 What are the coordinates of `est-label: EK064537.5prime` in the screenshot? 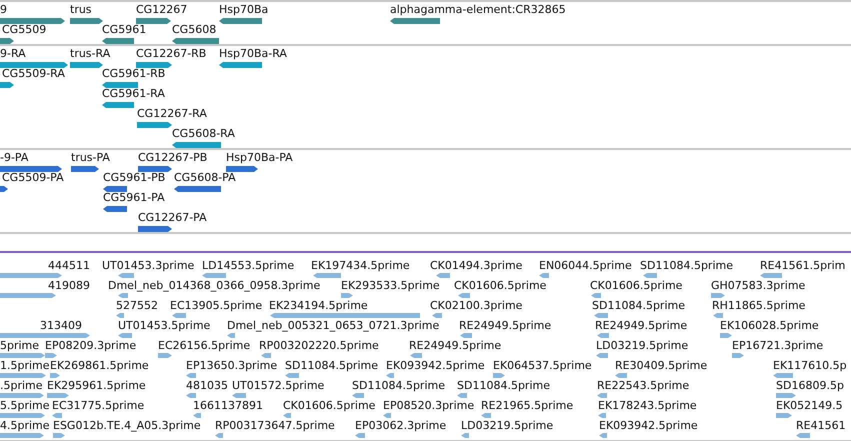 It's located at (542, 366).